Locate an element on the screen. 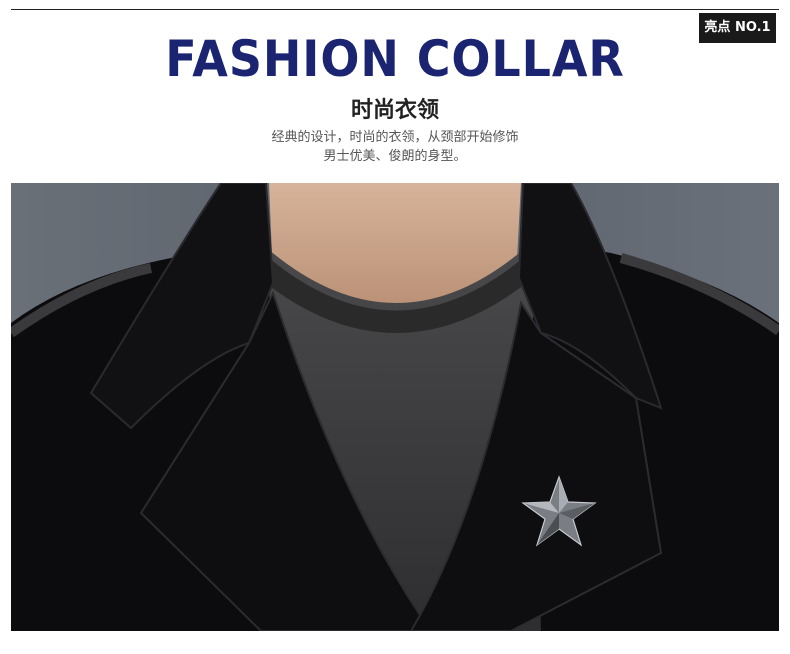 This screenshot has height=654, width=790. page-subtitle: 时尚衣领 is located at coordinates (394, 110).